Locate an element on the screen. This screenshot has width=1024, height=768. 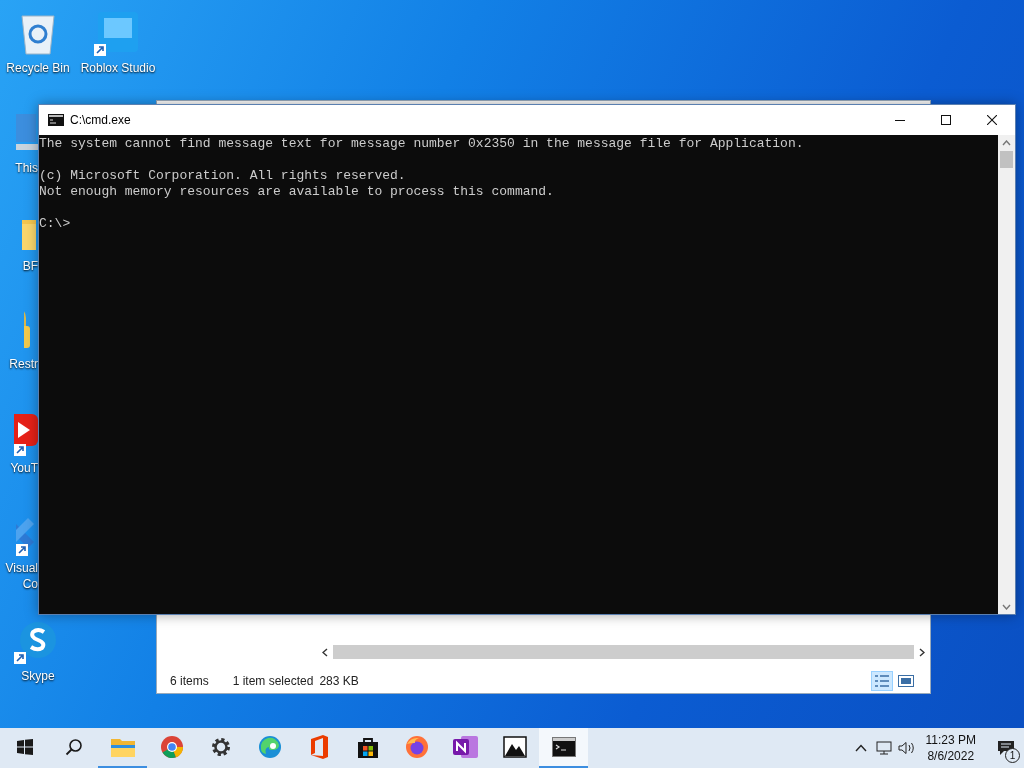
chevron-up-icon is located at coordinates (860, 748).